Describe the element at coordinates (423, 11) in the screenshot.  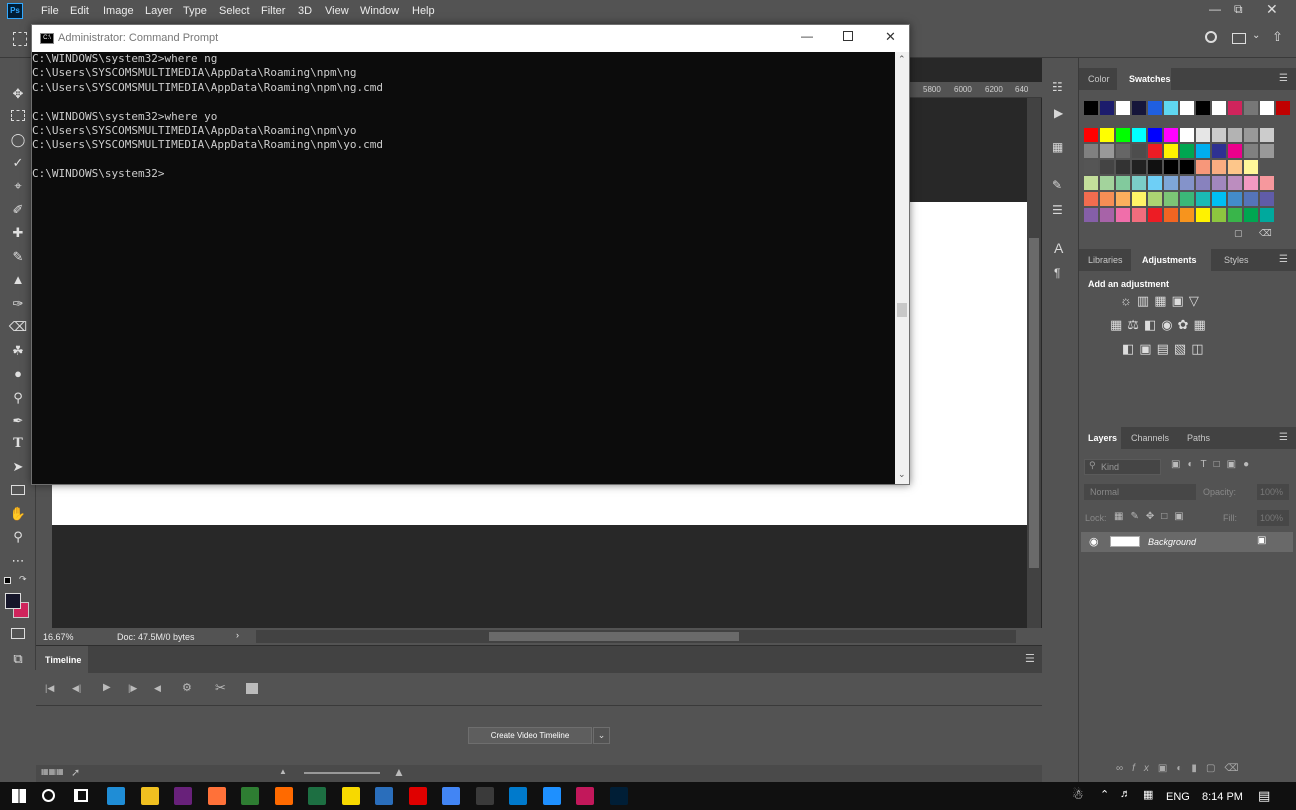
I see `menu-help: Help` at that location.